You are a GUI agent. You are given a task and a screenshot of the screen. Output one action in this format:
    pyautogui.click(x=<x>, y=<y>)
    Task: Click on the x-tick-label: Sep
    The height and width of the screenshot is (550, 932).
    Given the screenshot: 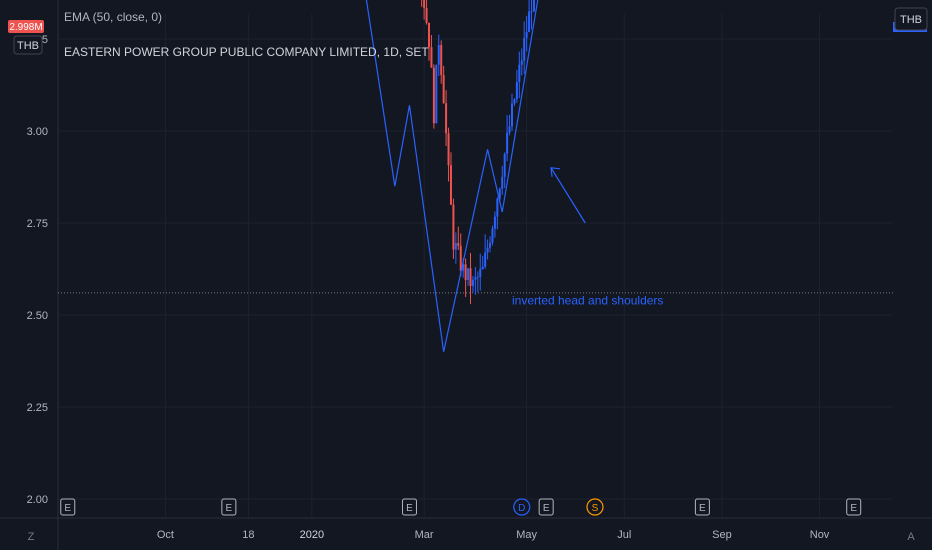 What is the action you would take?
    pyautogui.click(x=722, y=535)
    